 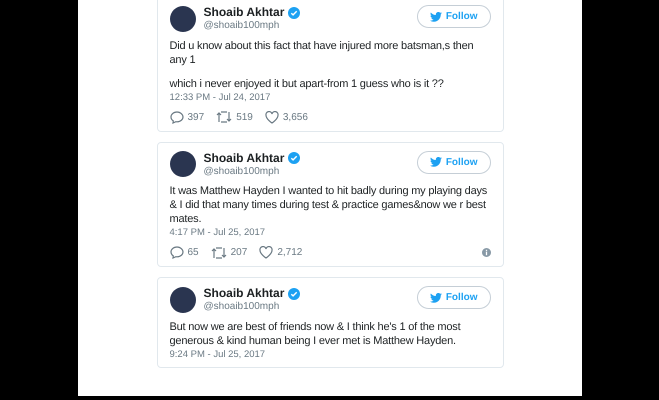 What do you see at coordinates (196, 117) in the screenshot?
I see `reply-count: 397` at bounding box center [196, 117].